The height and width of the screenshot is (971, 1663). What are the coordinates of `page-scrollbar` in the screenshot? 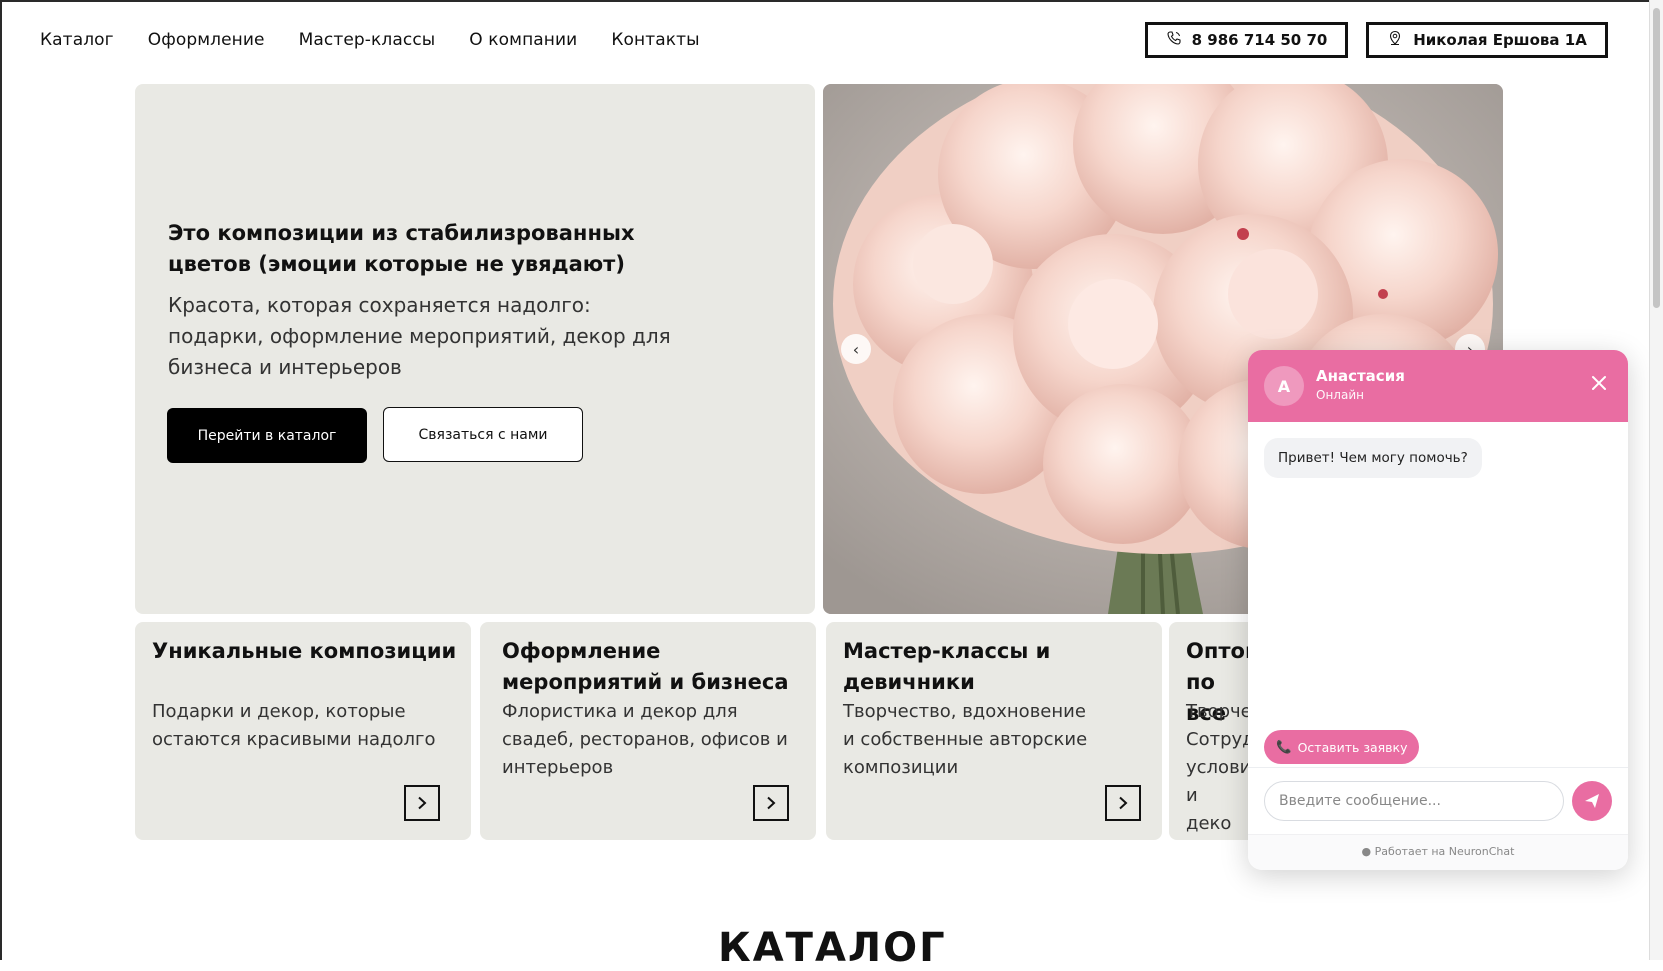 It's located at (1656, 480).